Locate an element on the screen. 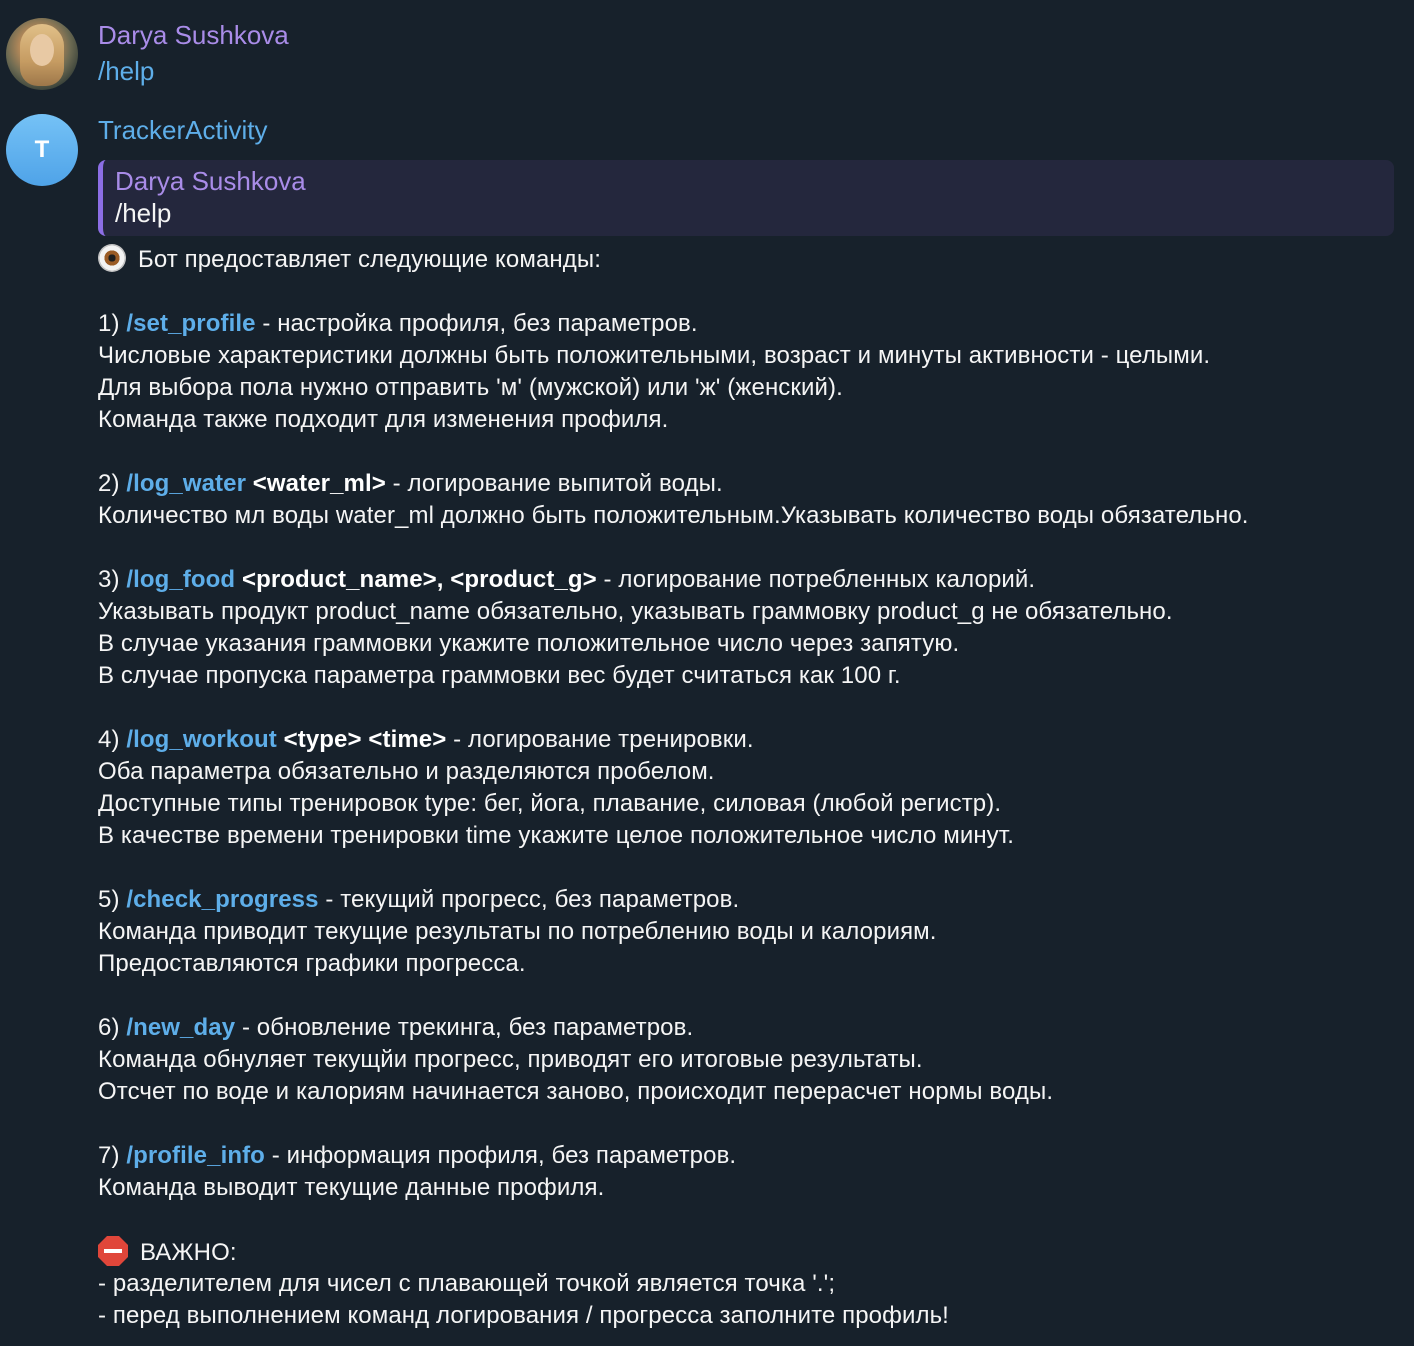  important-heading: ВАЖНО: is located at coordinates (753, 1252).